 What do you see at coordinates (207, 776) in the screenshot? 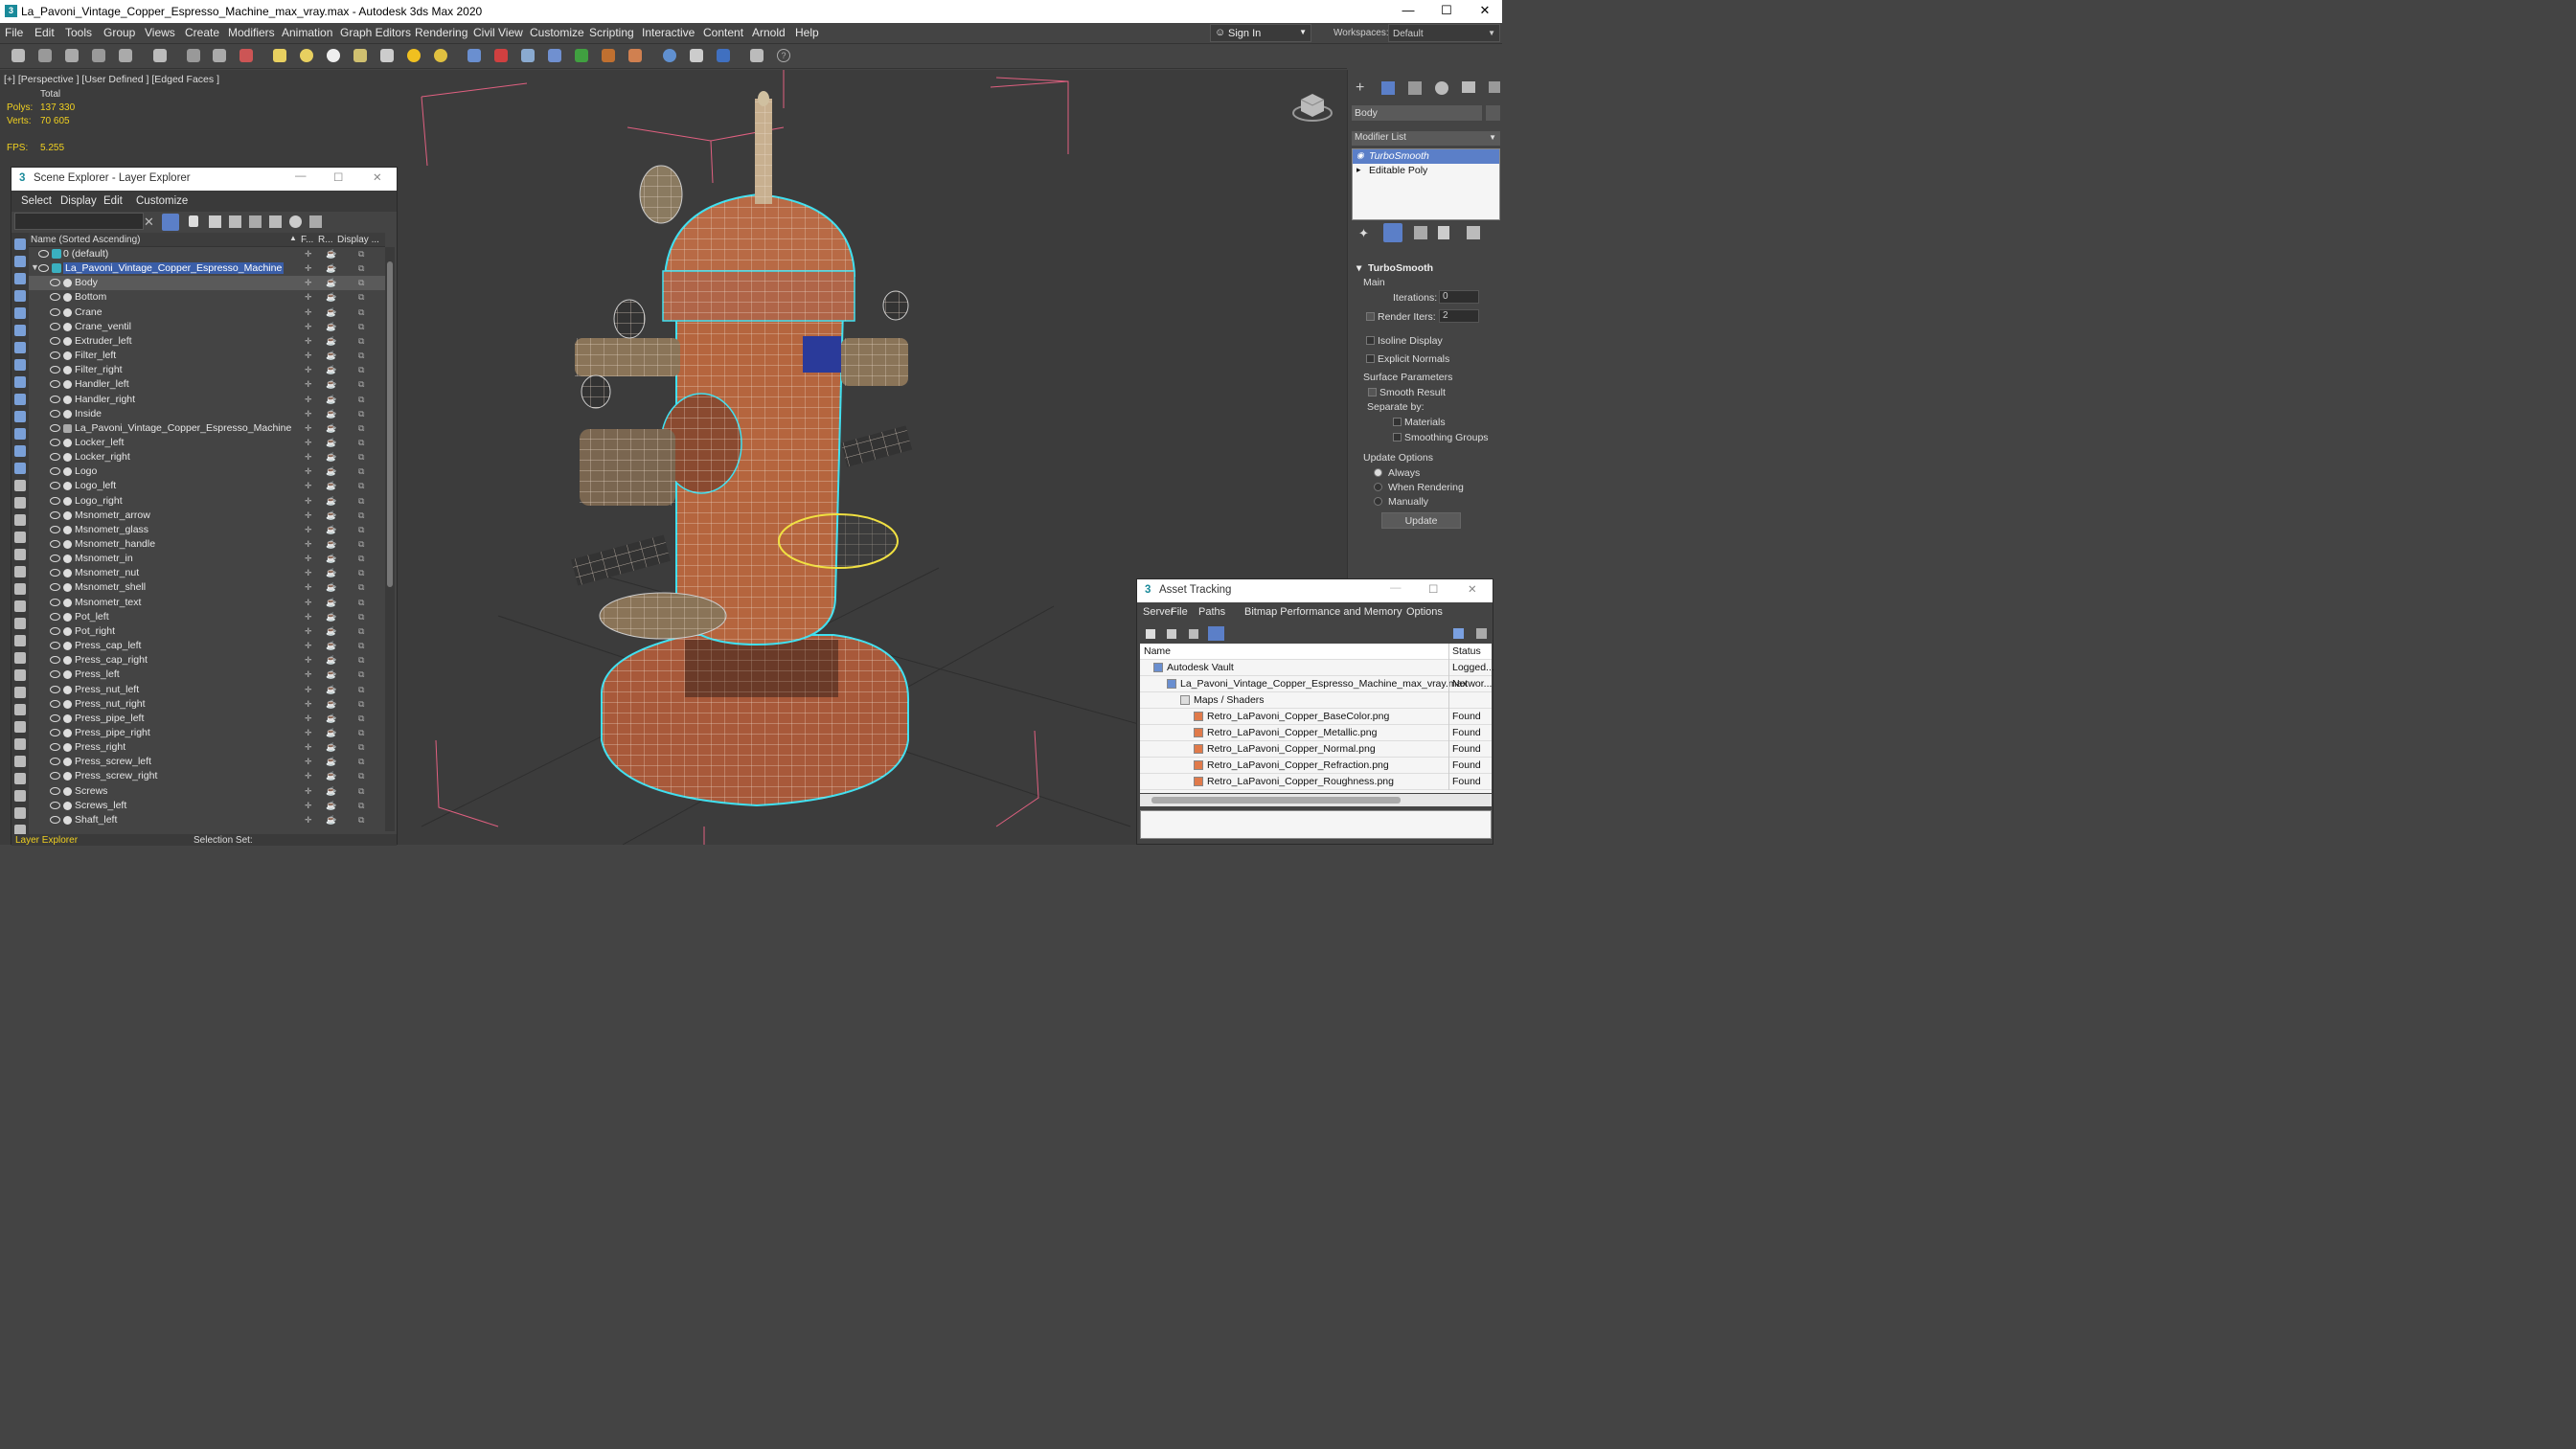
I see `object-row: Press_screw_right ✛ ☕ ⧉` at bounding box center [207, 776].